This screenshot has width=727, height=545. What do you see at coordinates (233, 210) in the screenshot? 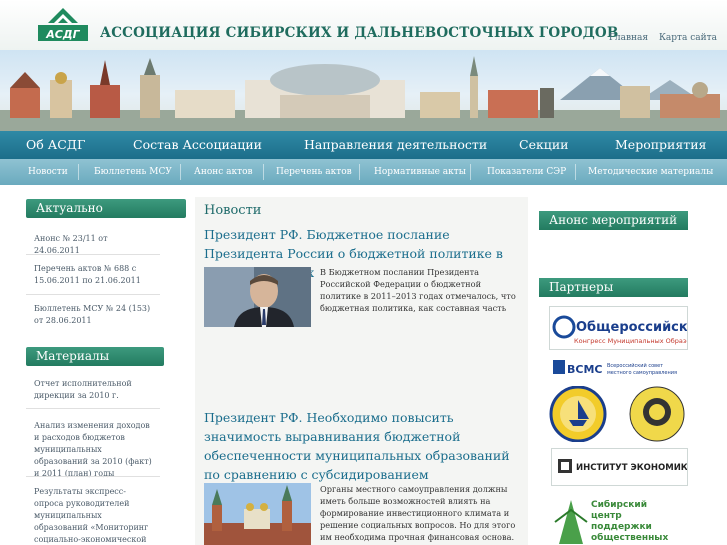
I see `news-heading: Новости` at bounding box center [233, 210].